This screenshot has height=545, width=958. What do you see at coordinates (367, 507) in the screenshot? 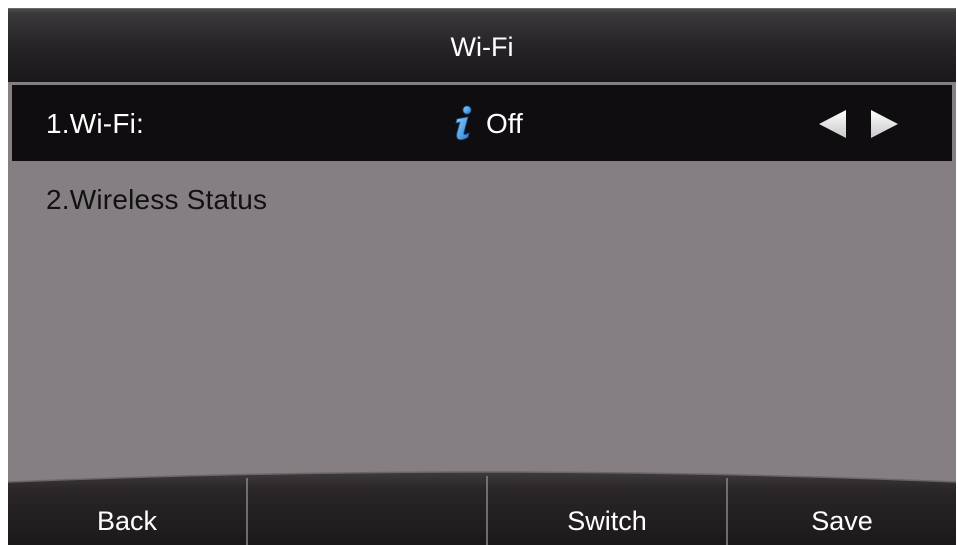
I see `empty-softkey` at bounding box center [367, 507].